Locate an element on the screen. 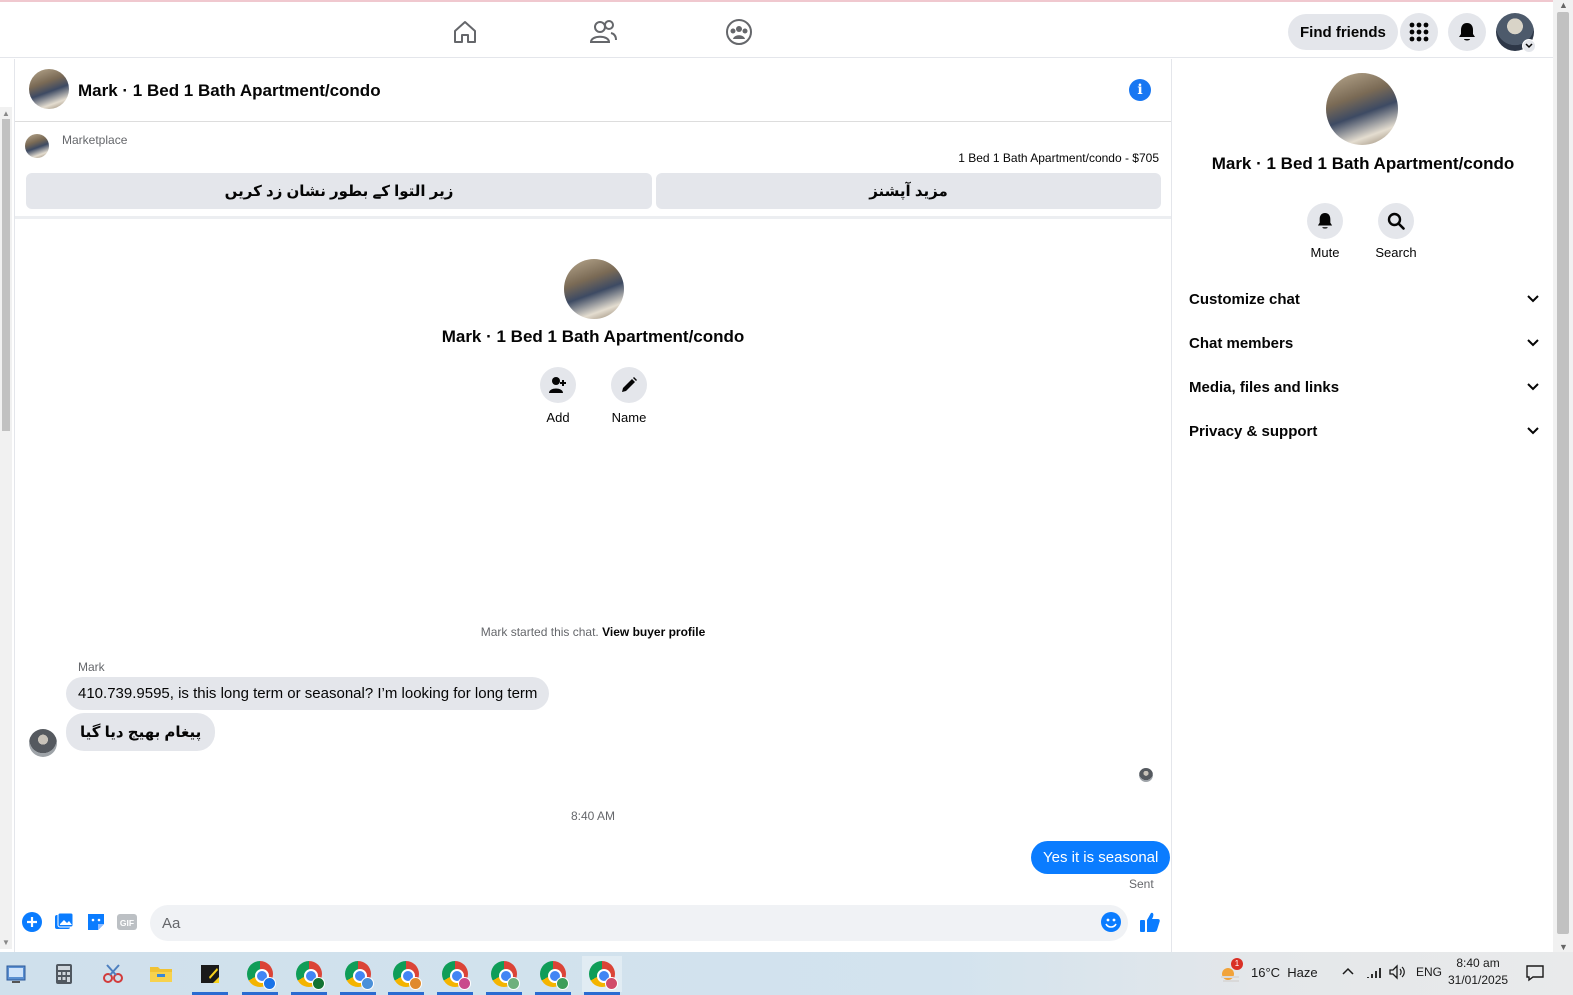 This screenshot has height=995, width=1573. chat-header: Mark · 1 Bed 1 Bath Apartment/condo i is located at coordinates (593, 90).